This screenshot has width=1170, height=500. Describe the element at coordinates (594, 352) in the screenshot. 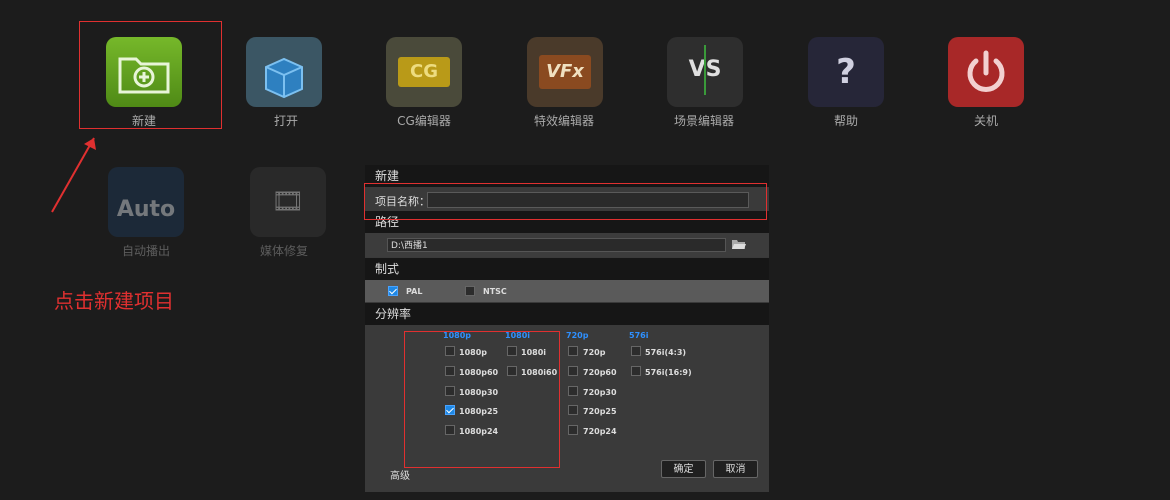

I see `label-720p: 720p` at that location.